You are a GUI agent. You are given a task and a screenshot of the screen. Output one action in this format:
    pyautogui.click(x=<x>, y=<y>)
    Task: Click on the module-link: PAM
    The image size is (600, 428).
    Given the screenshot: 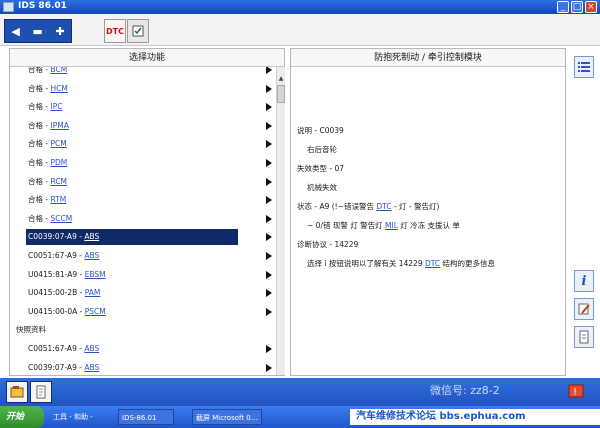 What is the action you would take?
    pyautogui.click(x=93, y=292)
    